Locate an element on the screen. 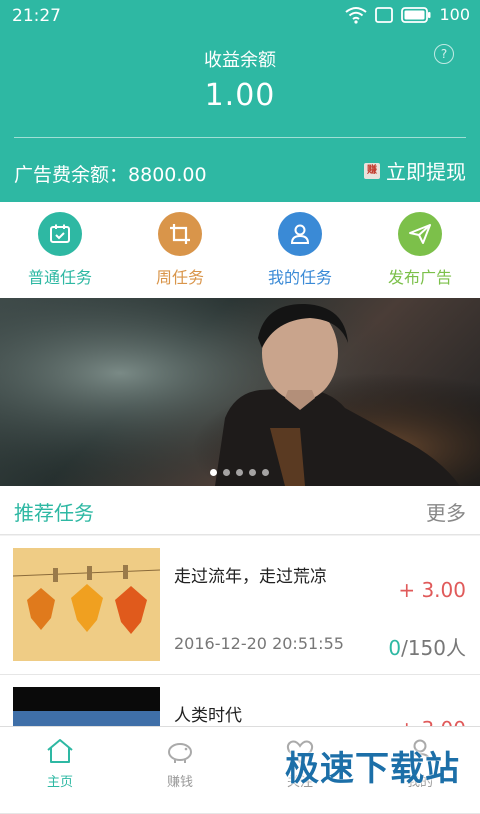 The height and width of the screenshot is (814, 480). nav-home: 主页 is located at coordinates (60, 764).